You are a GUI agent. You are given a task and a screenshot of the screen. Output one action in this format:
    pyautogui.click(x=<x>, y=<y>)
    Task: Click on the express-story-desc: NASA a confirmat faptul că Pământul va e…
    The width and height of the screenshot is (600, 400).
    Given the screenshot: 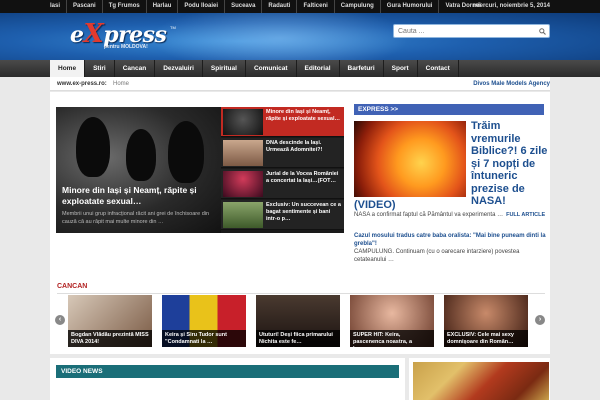 What is the action you would take?
    pyautogui.click(x=452, y=215)
    